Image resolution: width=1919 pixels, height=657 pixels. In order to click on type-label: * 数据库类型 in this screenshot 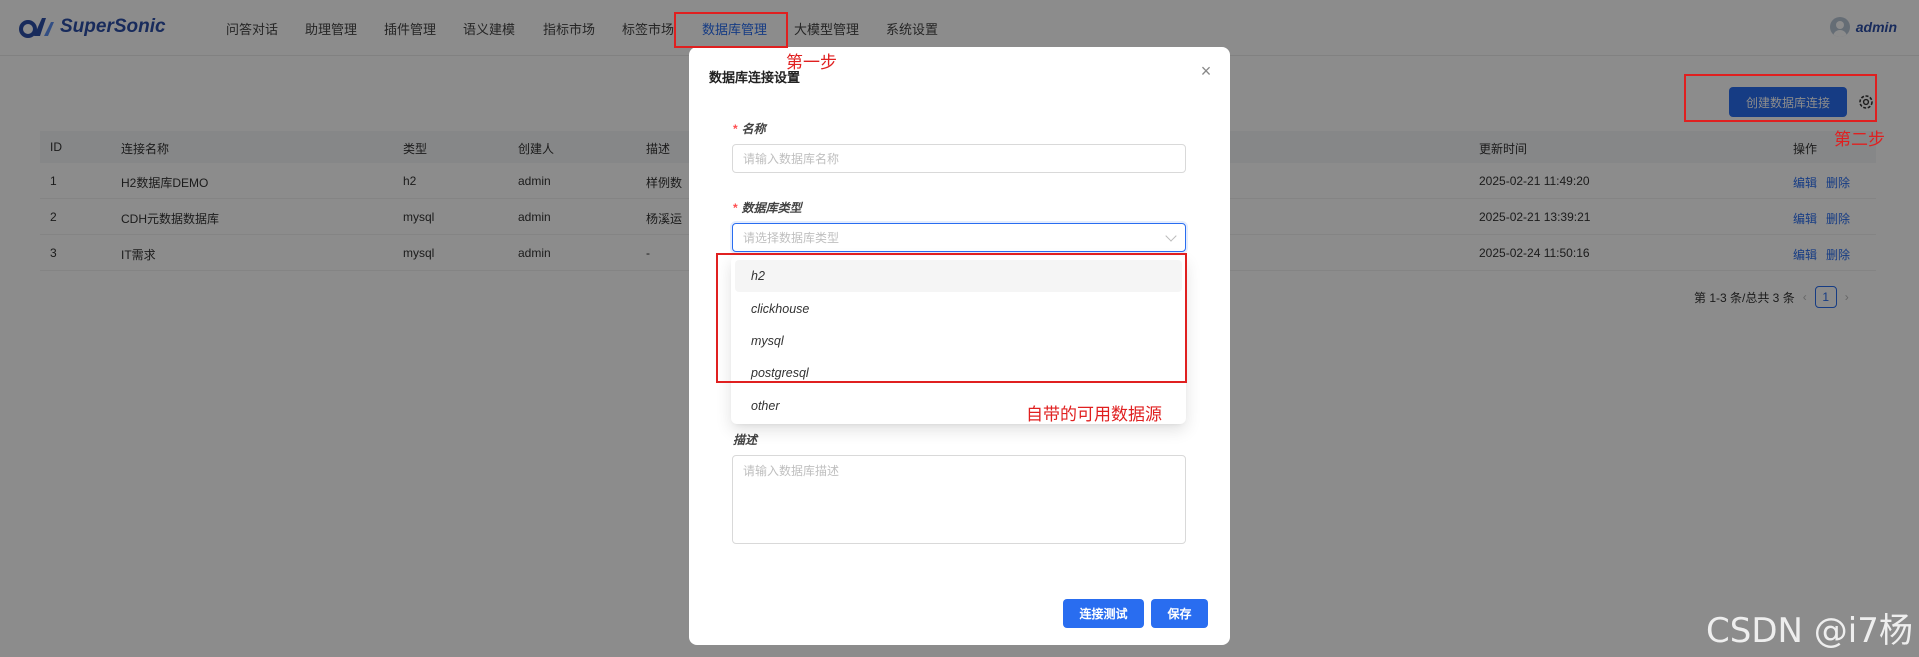, I will do `click(767, 207)`.